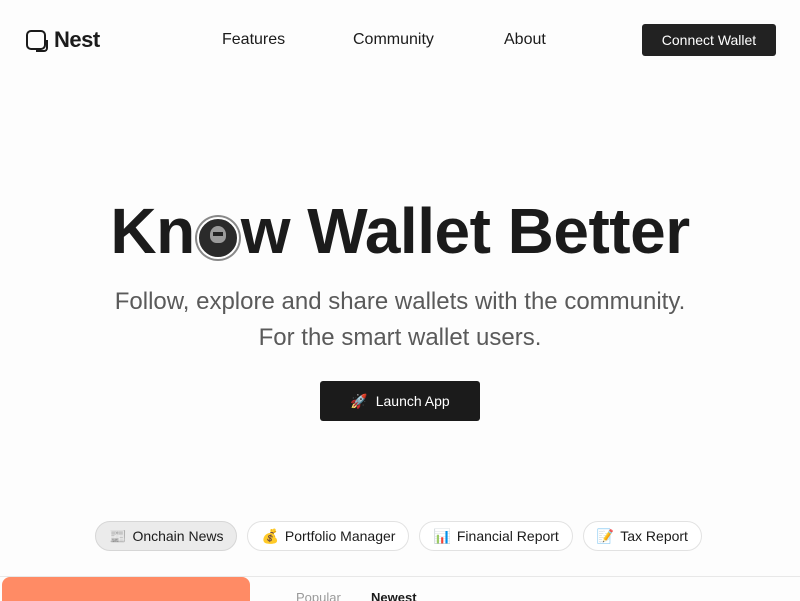  I want to click on connect-wallet-button: Connect Wallet, so click(709, 40).